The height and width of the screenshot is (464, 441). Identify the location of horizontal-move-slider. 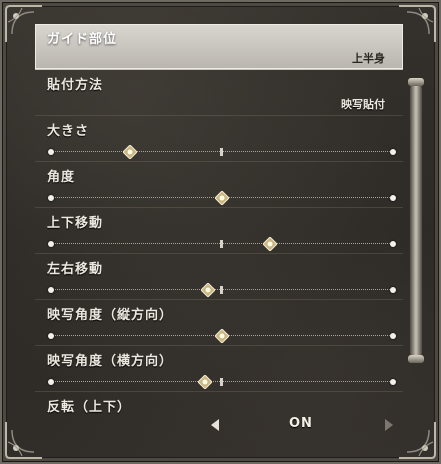
(222, 290).